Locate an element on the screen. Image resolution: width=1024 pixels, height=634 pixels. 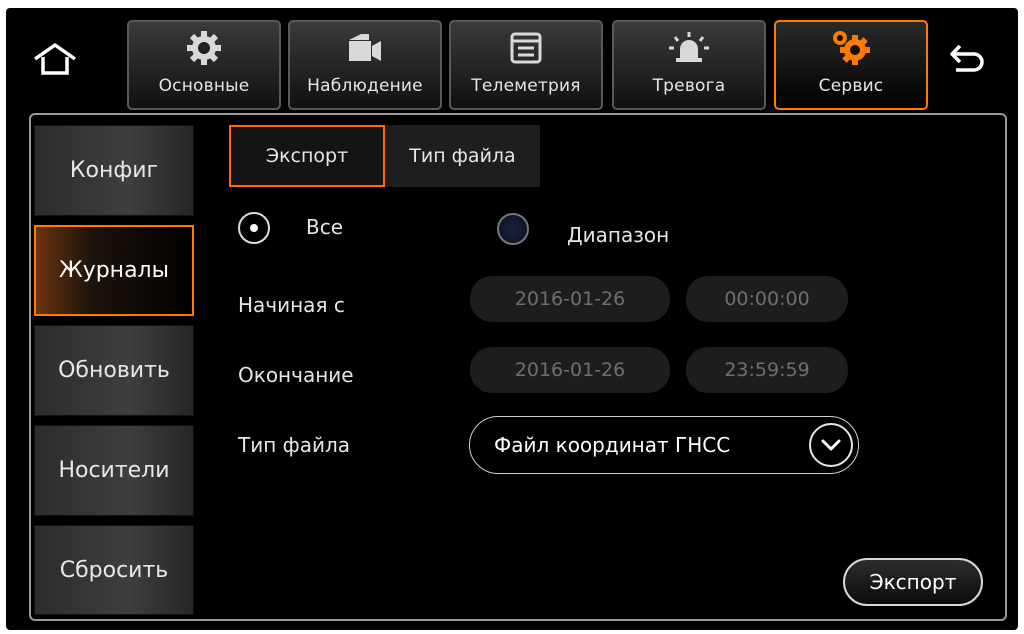
sidebar-item-storage: Носители is located at coordinates (114, 470).